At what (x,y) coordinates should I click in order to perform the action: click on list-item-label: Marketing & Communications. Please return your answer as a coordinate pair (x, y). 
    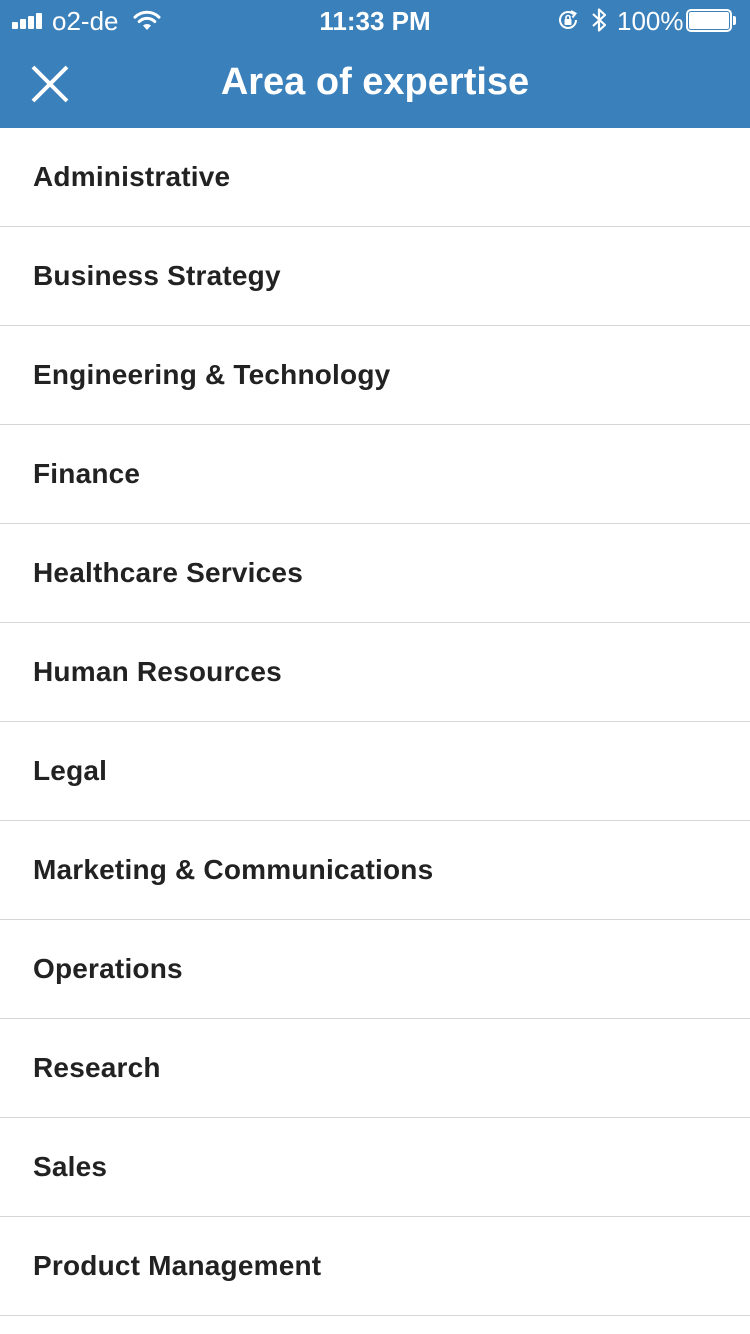
    Looking at the image, I should click on (233, 869).